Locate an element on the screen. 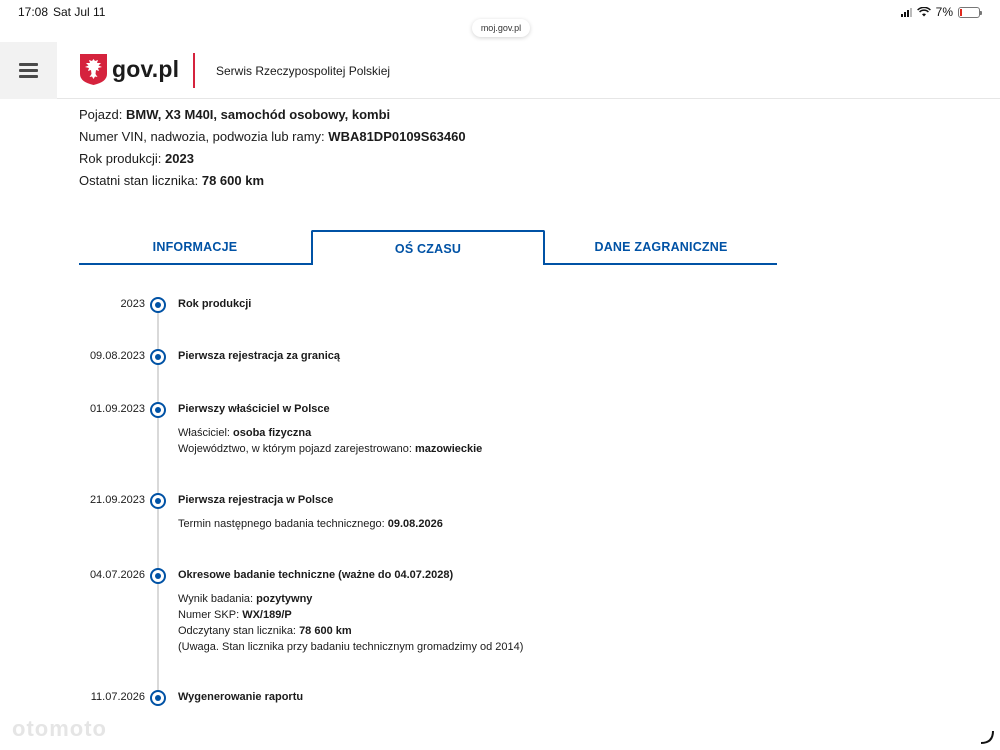 This screenshot has width=1000, height=750. timeline-title: Pierwszy właściciel w Polsce is located at coordinates (254, 409).